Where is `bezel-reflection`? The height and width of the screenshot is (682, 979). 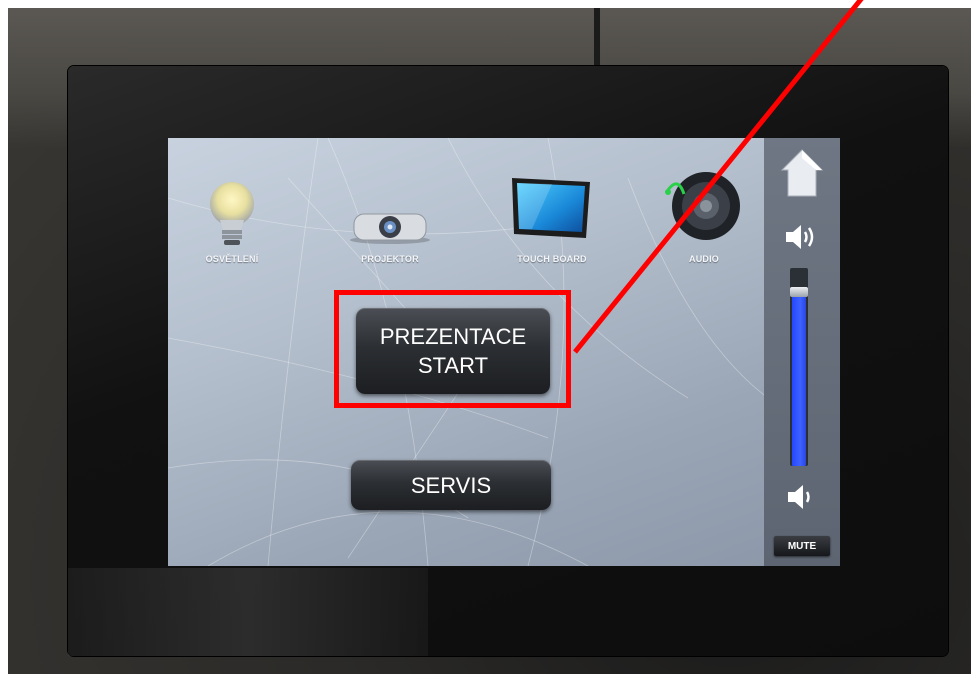
bezel-reflection is located at coordinates (248, 612).